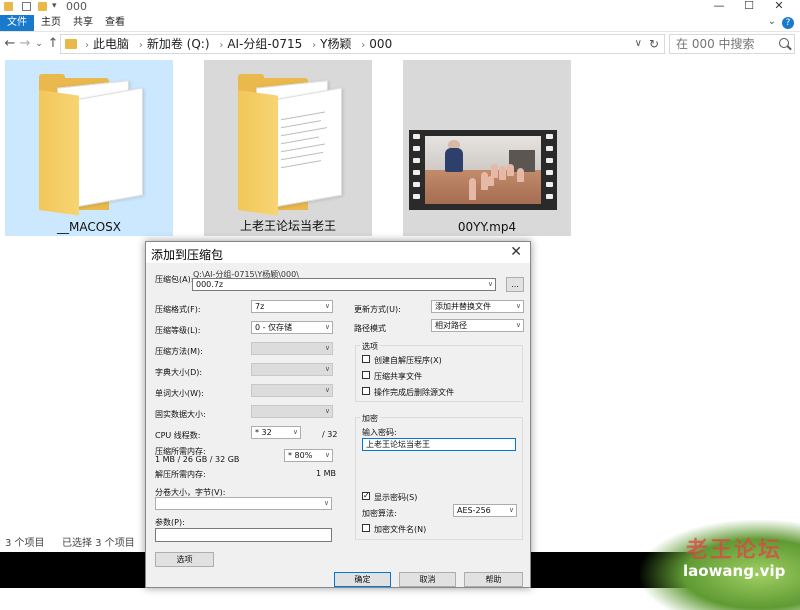  Describe the element at coordinates (292, 369) in the screenshot. I see `dictionary-select: ∨` at that location.